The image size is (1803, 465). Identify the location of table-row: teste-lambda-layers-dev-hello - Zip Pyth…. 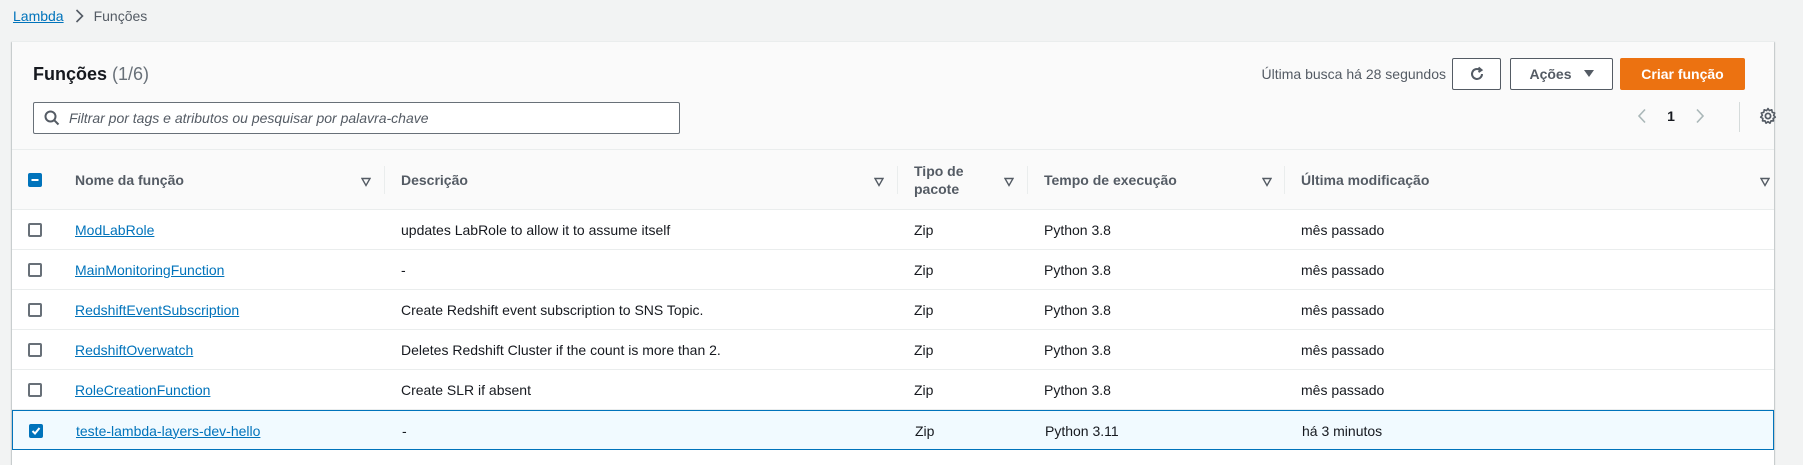
(893, 430).